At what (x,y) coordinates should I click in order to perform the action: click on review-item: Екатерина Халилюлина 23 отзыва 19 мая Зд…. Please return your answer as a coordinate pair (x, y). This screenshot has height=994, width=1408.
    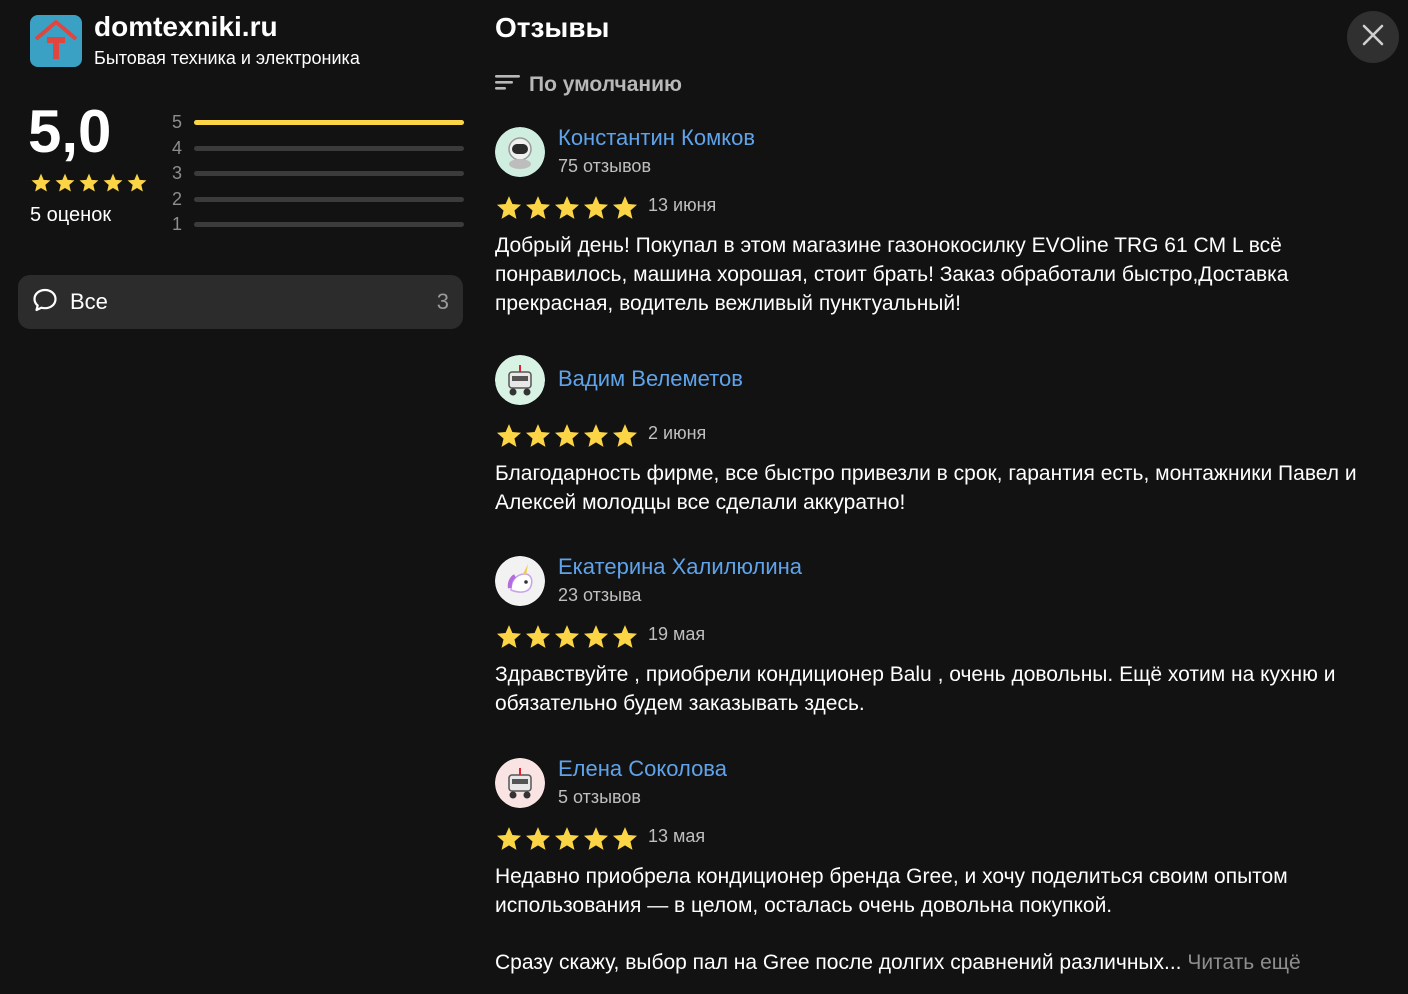
    Looking at the image, I should click on (945, 640).